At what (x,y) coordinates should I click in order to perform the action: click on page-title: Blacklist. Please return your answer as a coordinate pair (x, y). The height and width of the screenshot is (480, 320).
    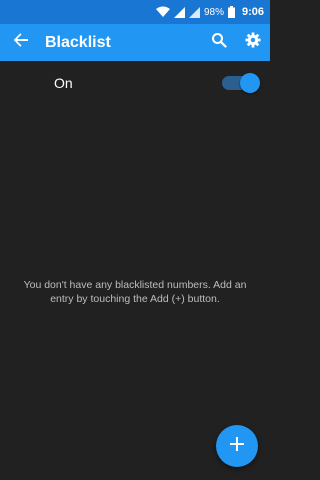
    Looking at the image, I should click on (78, 42).